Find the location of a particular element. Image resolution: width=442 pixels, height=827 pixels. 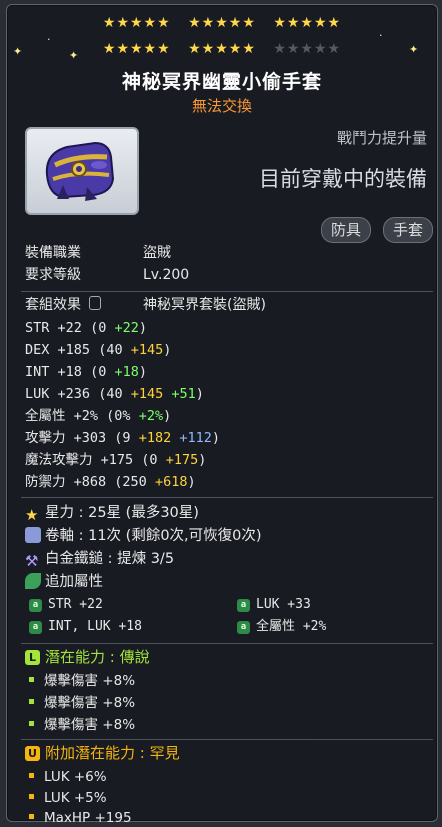

stat-bonus: +175 is located at coordinates (182, 460).